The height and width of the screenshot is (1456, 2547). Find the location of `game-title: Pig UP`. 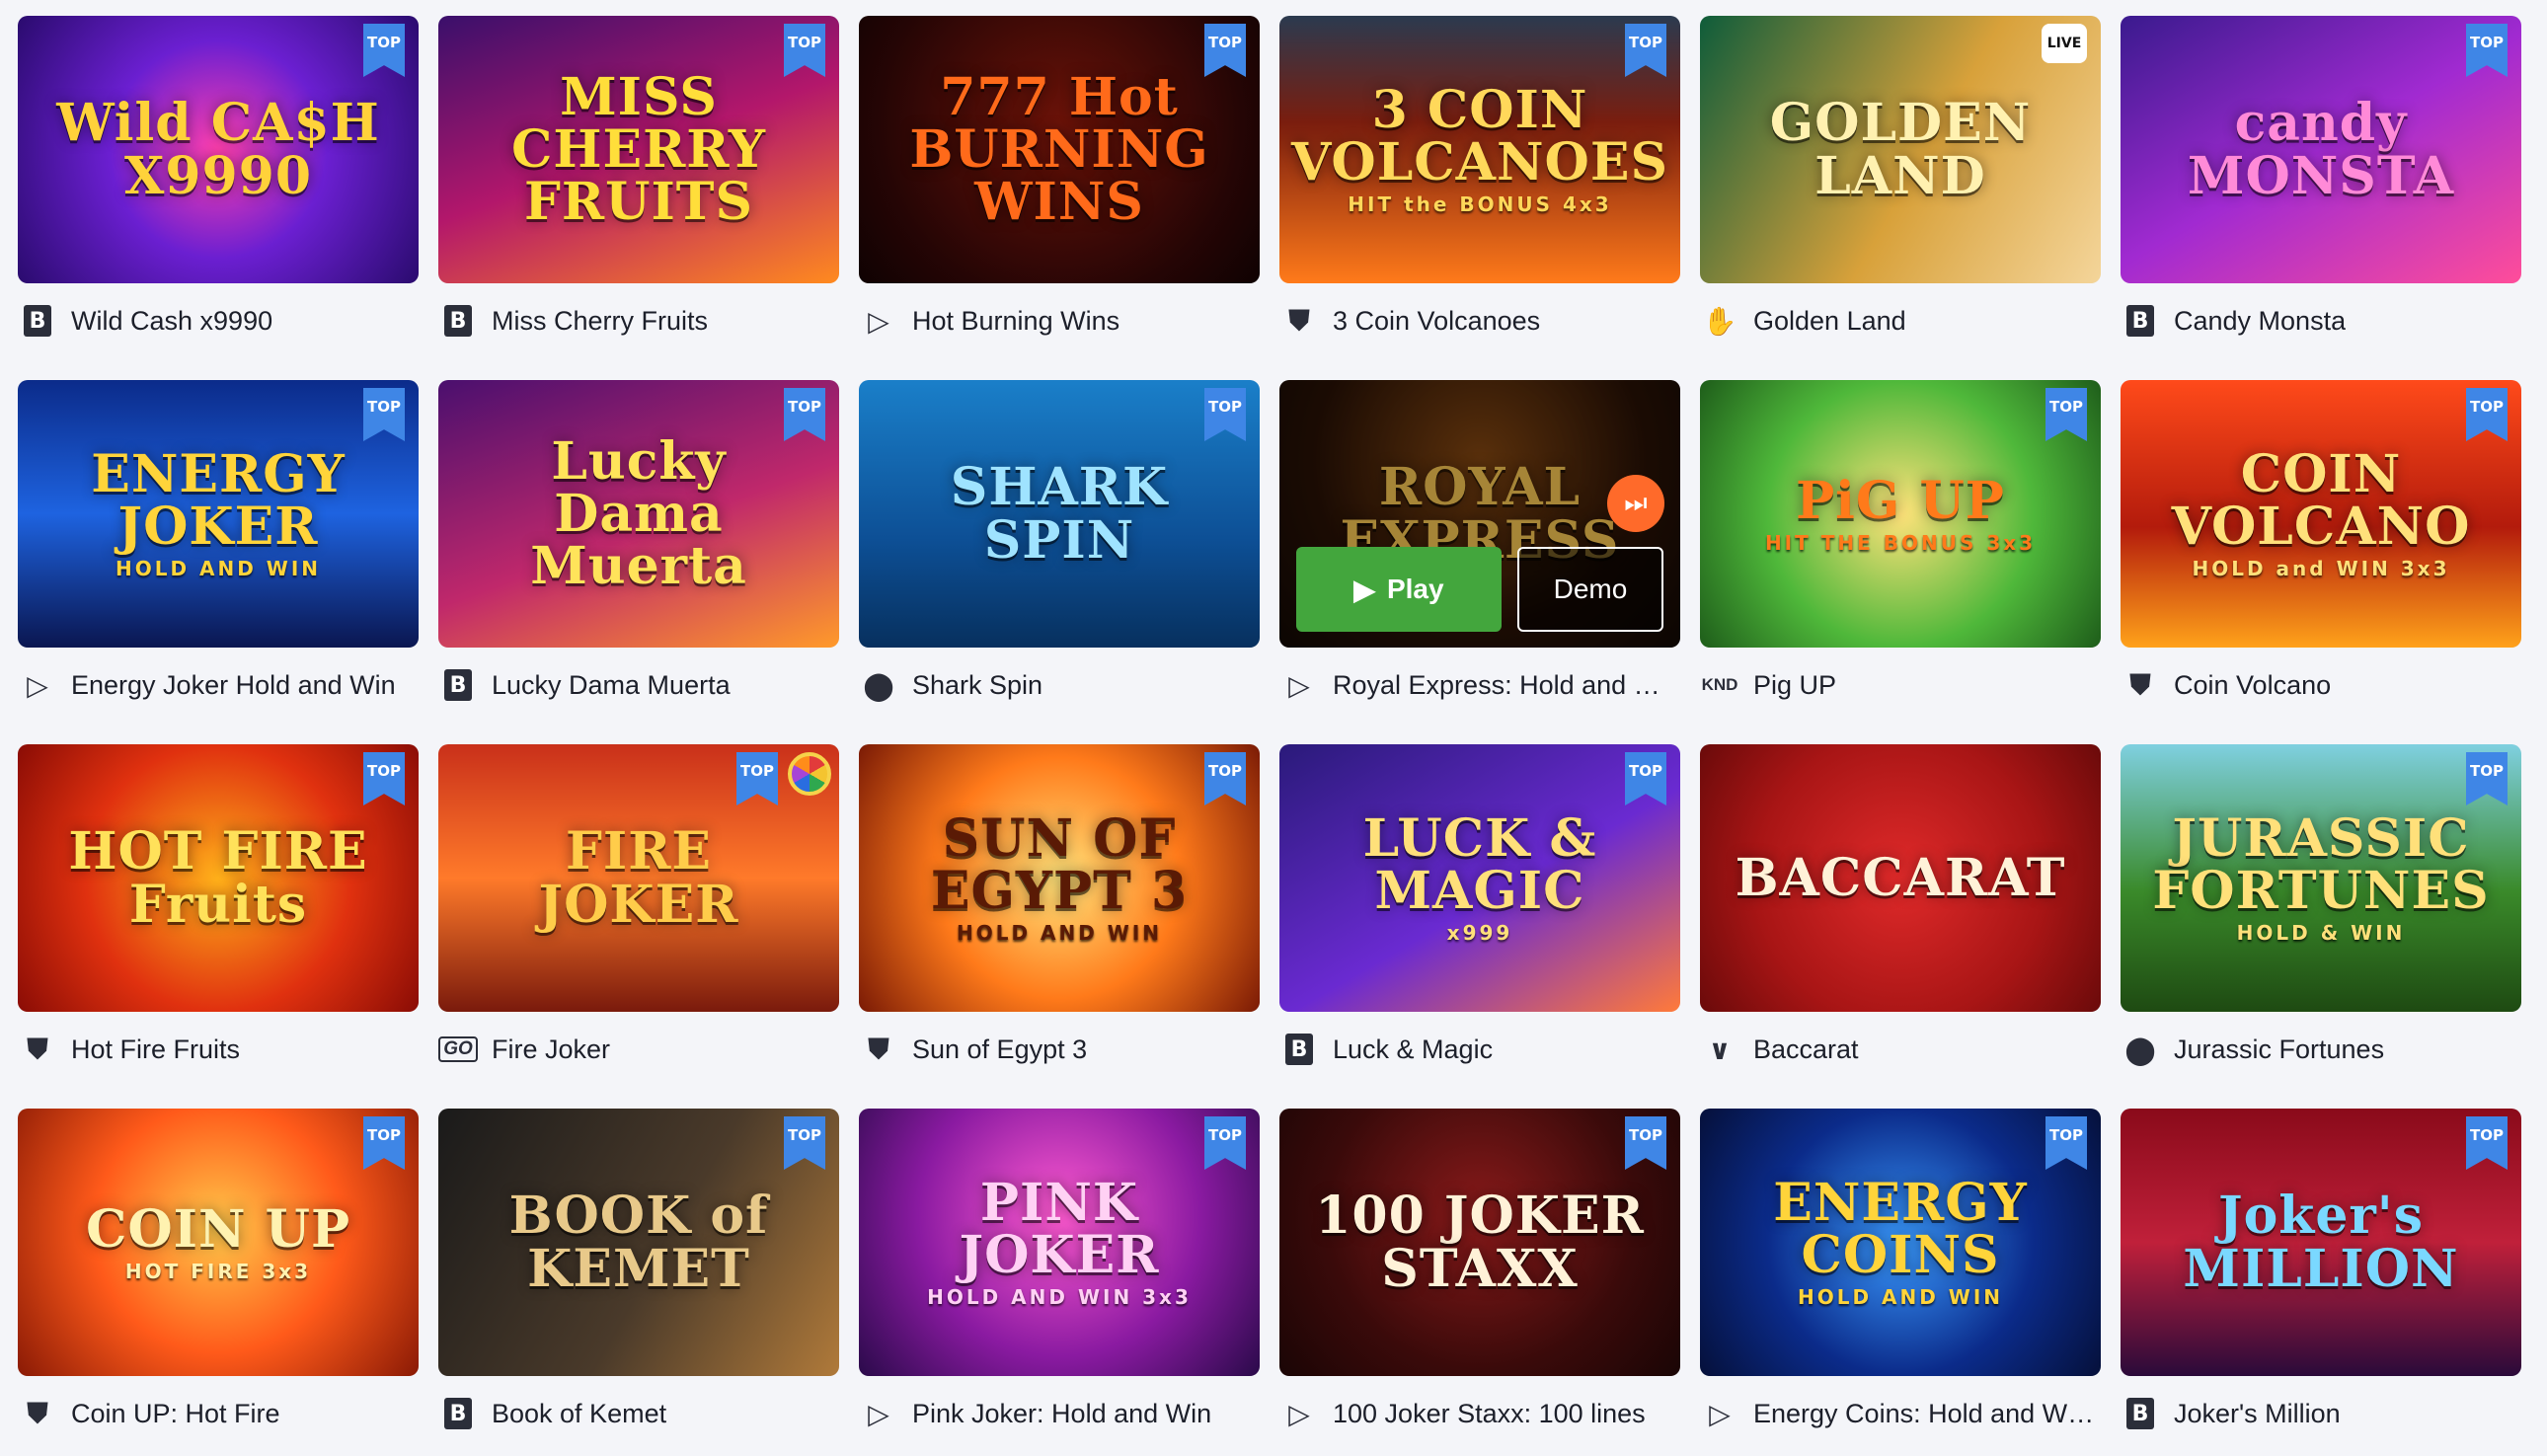

game-title: Pig UP is located at coordinates (1794, 685).